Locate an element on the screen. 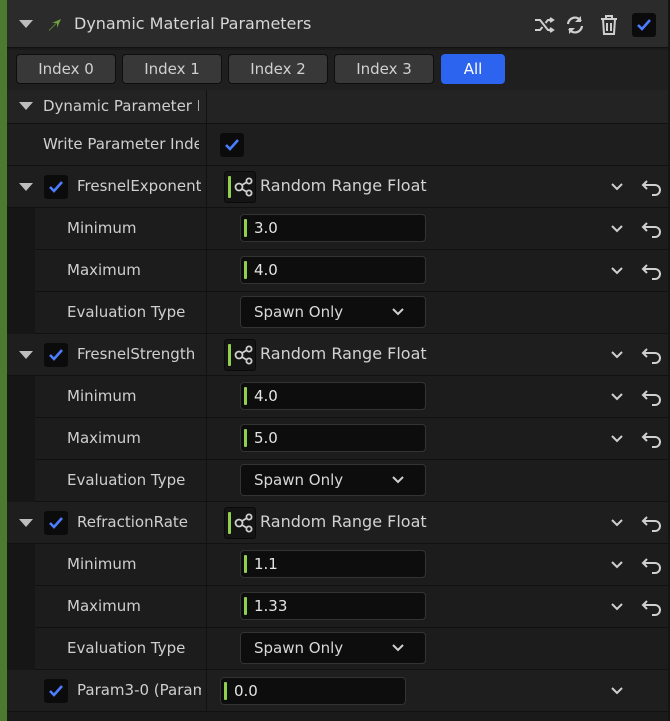  param-name: RefractionRate is located at coordinates (132, 522).